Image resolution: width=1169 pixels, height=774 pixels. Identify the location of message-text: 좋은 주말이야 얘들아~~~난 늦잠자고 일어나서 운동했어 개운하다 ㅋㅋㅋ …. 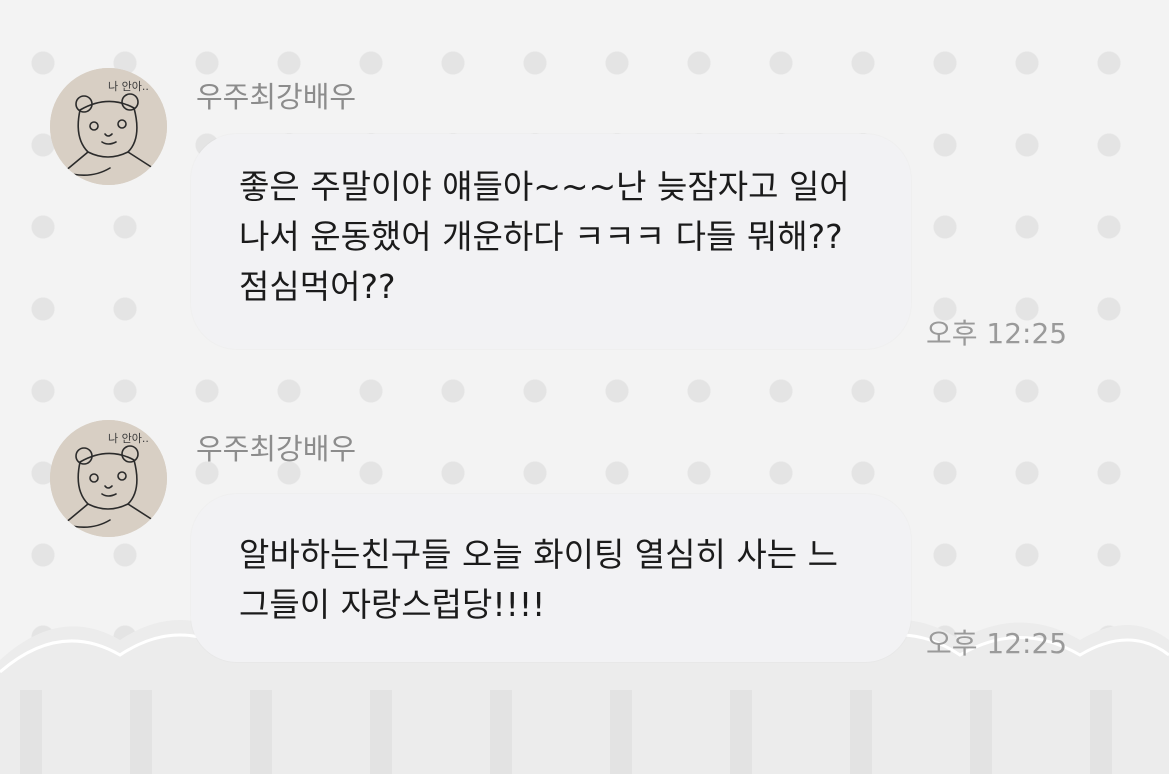
(544, 236).